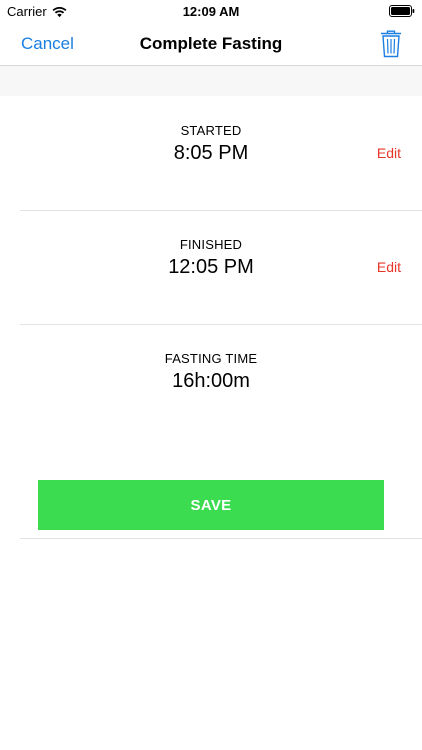  What do you see at coordinates (389, 267) in the screenshot?
I see `edit-finished-button: Edit` at bounding box center [389, 267].